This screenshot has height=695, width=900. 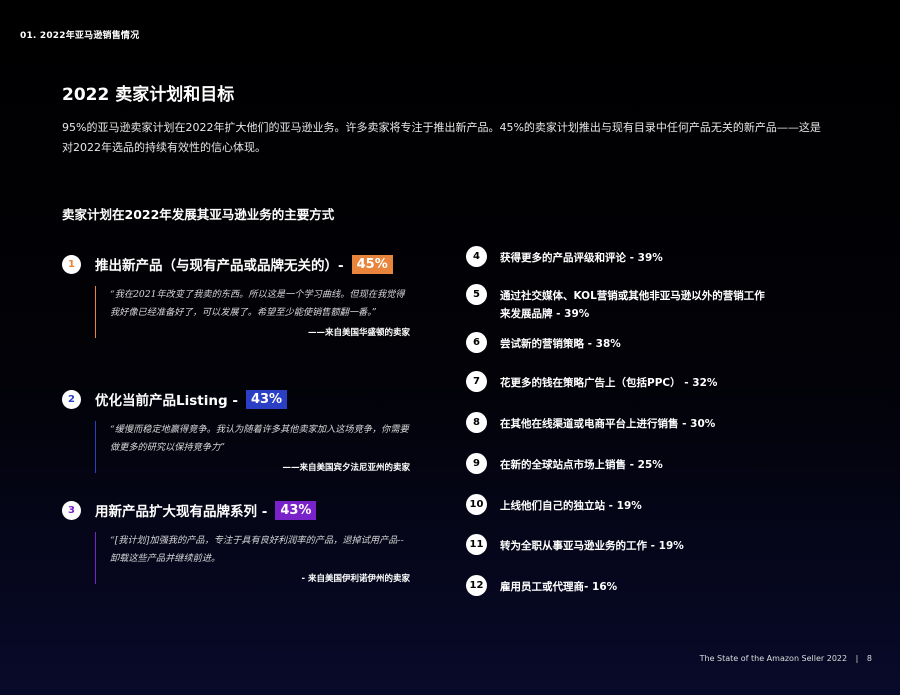 I want to click on featured-item-text: 用新产品扩大现有品牌系列 -, so click(x=181, y=512).